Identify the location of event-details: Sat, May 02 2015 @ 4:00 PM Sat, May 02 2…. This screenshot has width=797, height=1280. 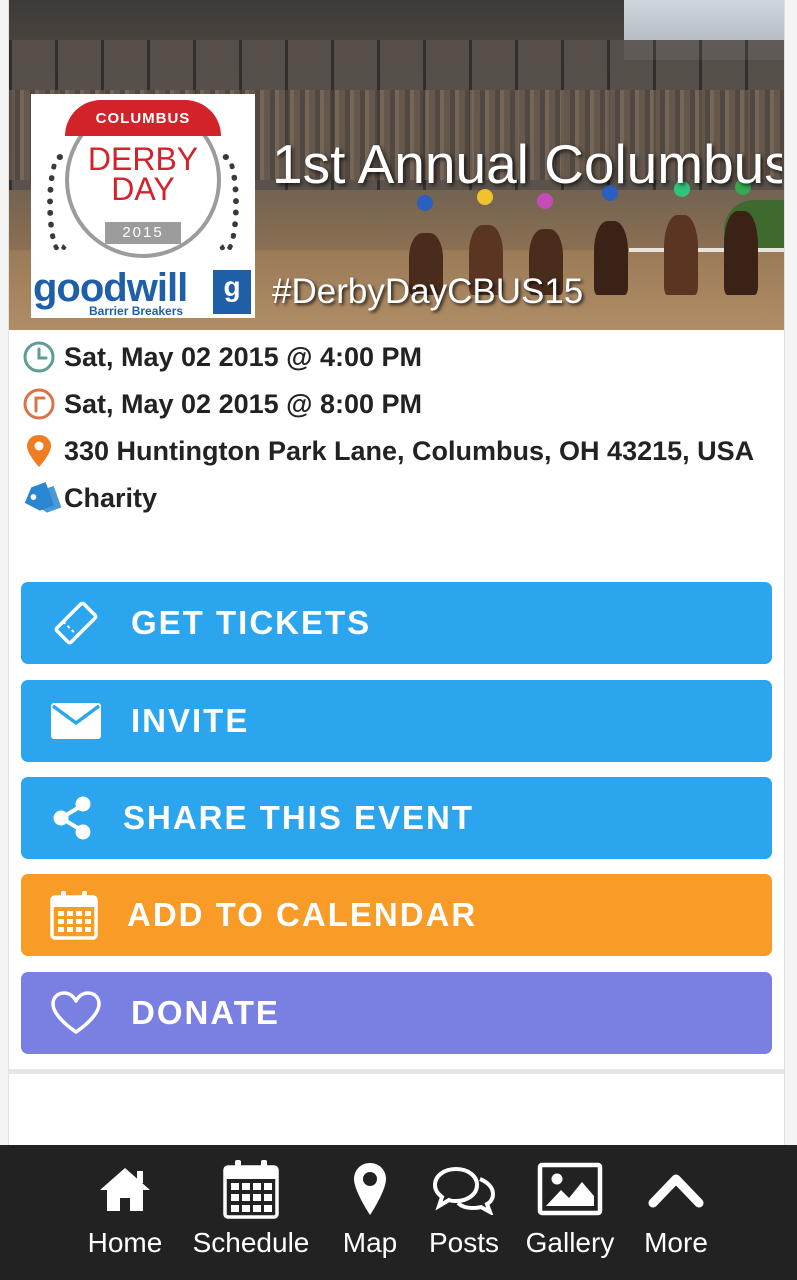
(392, 434).